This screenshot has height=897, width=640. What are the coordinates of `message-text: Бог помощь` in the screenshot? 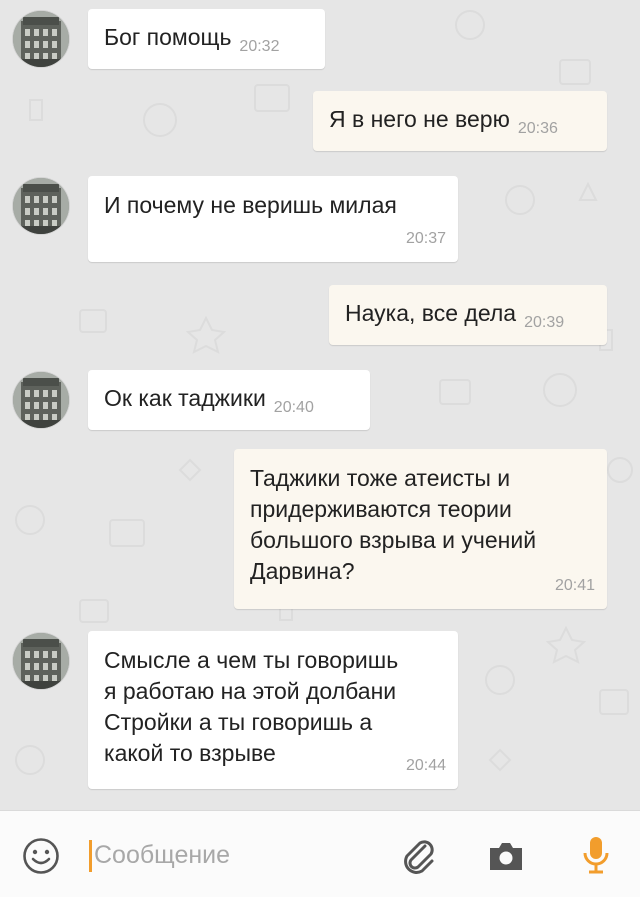 It's located at (168, 37).